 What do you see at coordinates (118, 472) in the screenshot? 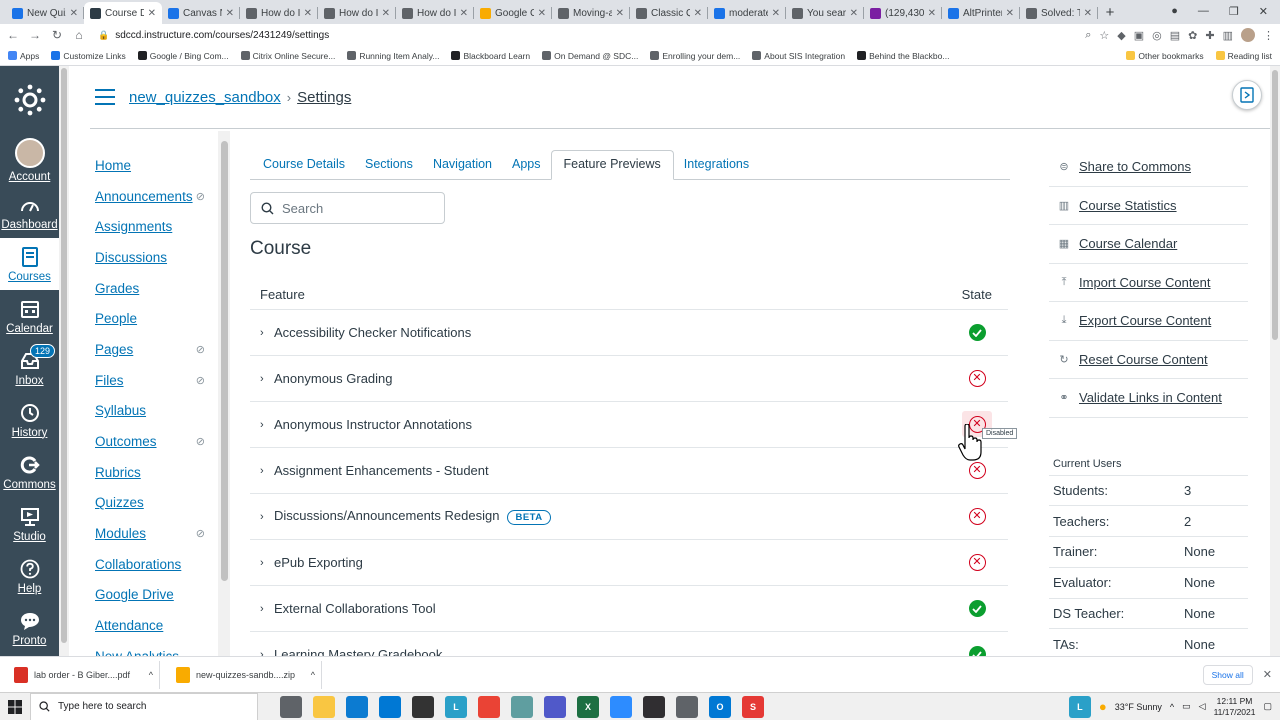
I see `course-nav-link: Rubrics` at bounding box center [118, 472].